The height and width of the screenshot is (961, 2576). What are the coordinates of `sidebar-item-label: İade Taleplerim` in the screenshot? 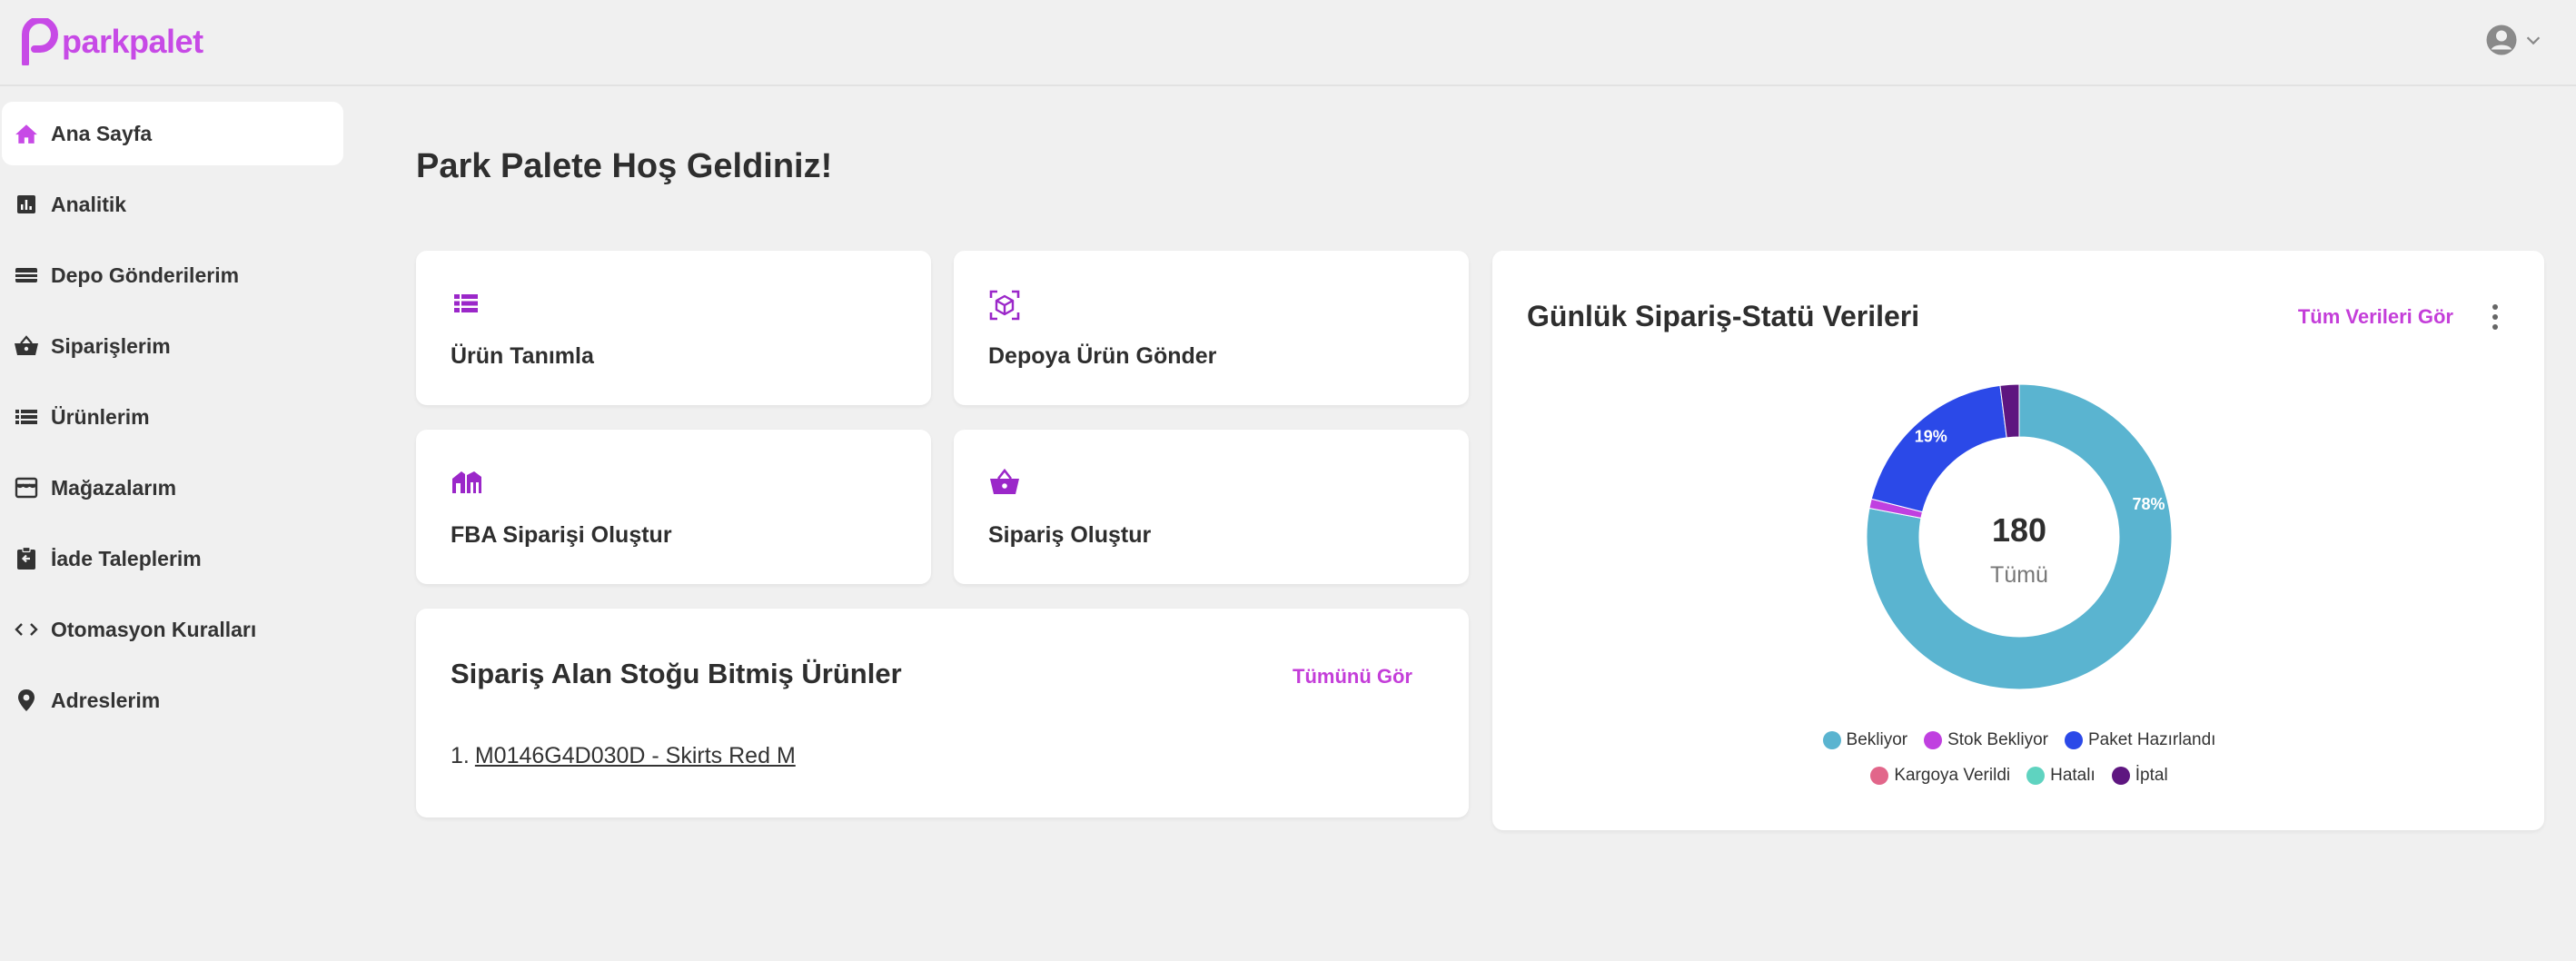 It's located at (126, 558).